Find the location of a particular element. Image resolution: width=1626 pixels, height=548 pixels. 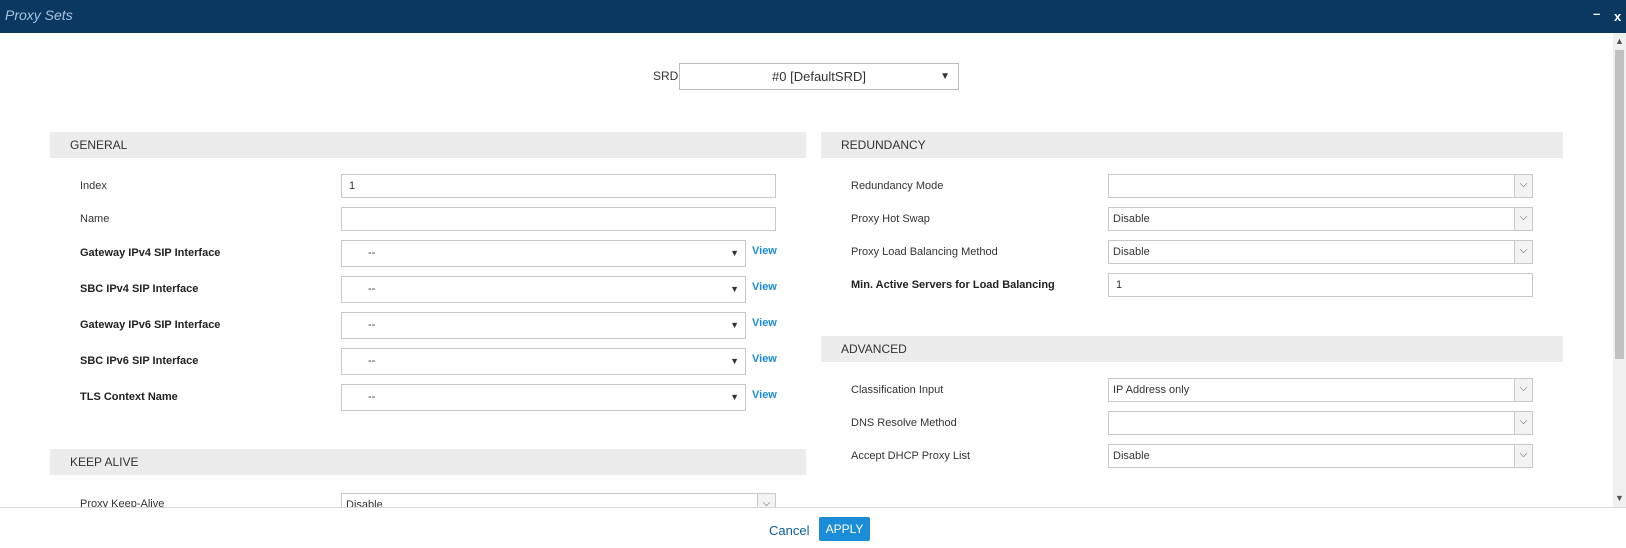

tls-context-name-value: -- is located at coordinates (372, 397).